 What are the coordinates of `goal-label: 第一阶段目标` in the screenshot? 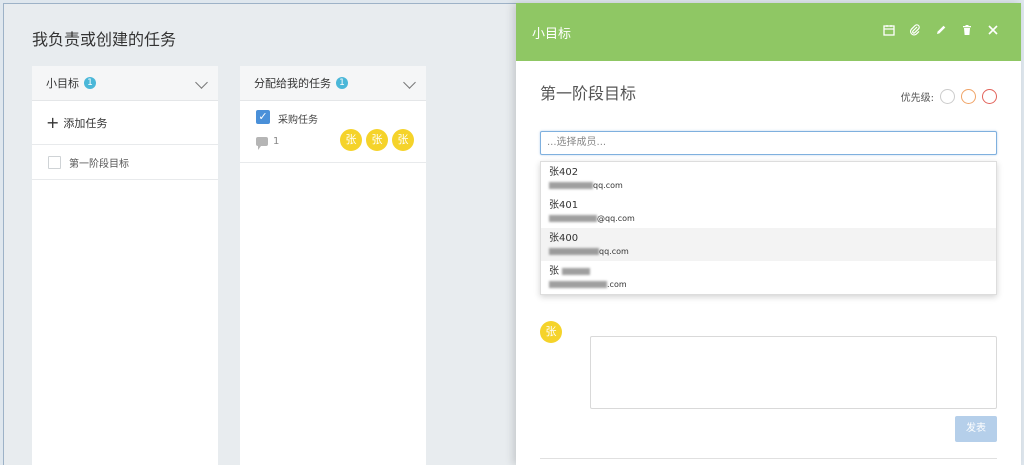 It's located at (99, 164).